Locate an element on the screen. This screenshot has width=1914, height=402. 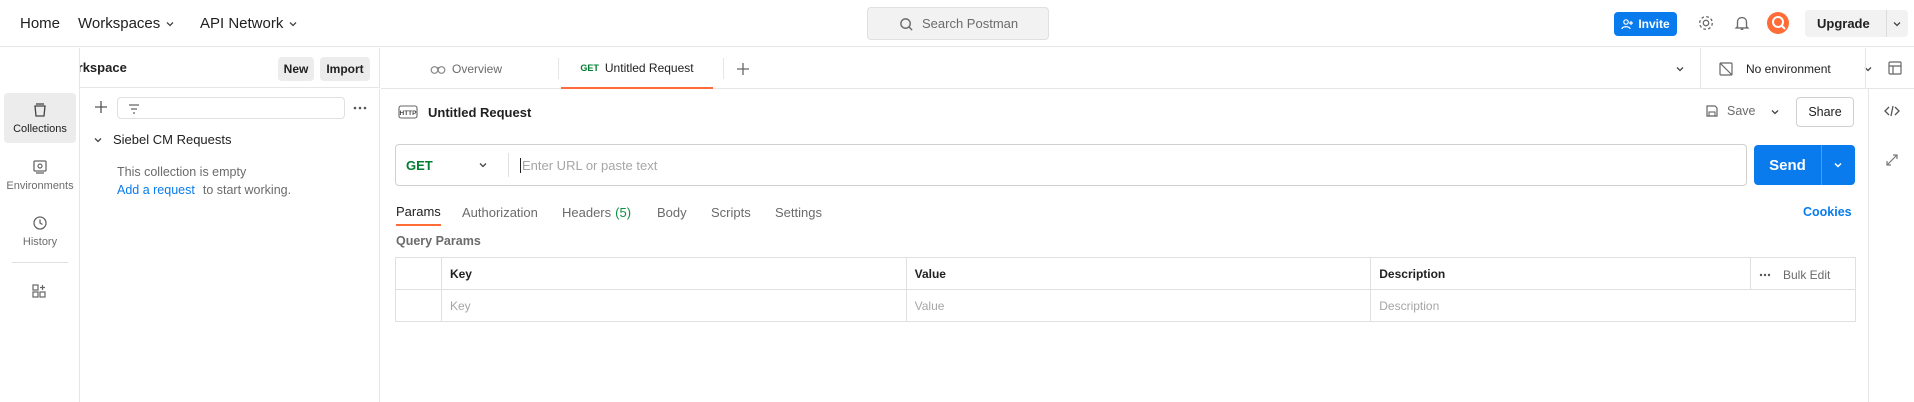
cookies-label: Cookies is located at coordinates (1827, 212).